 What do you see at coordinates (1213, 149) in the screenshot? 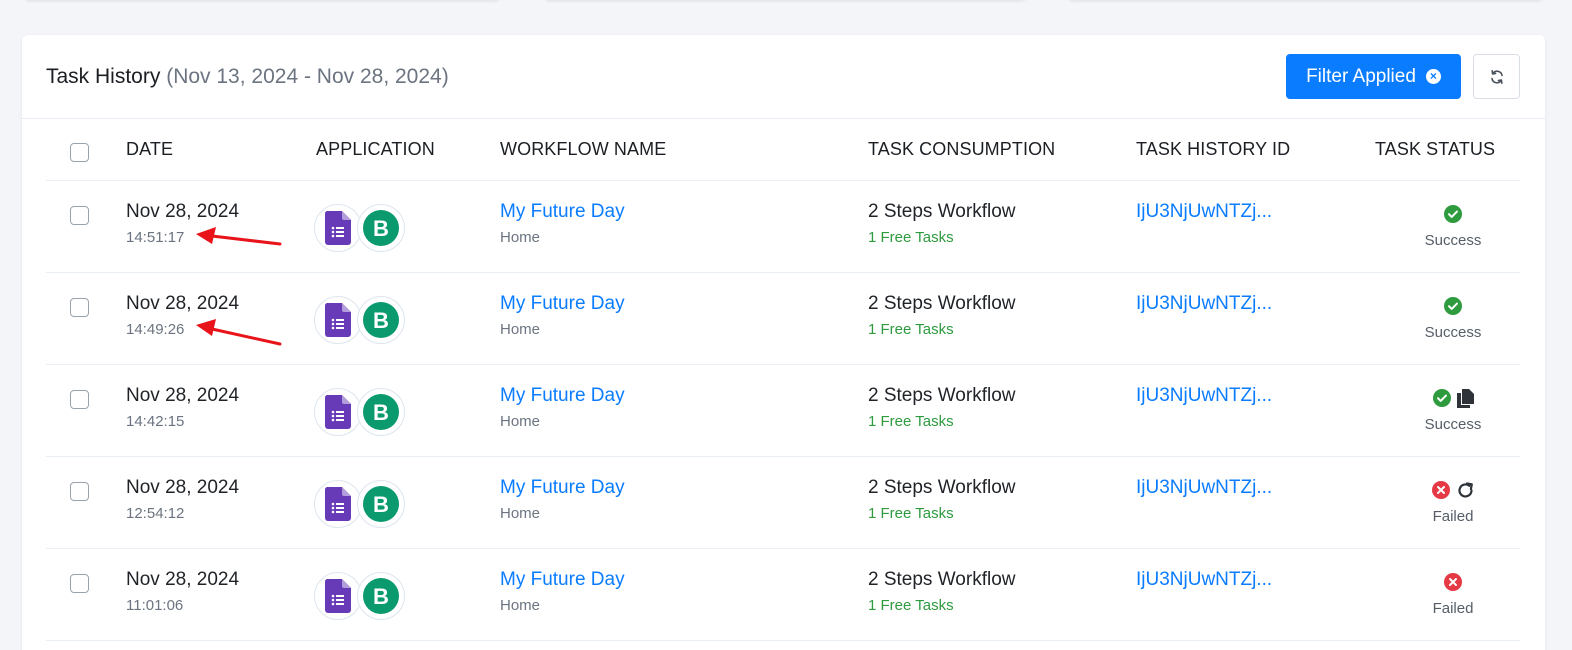
I see `column-header-task-history-id: TASK HISTORY ID` at bounding box center [1213, 149].